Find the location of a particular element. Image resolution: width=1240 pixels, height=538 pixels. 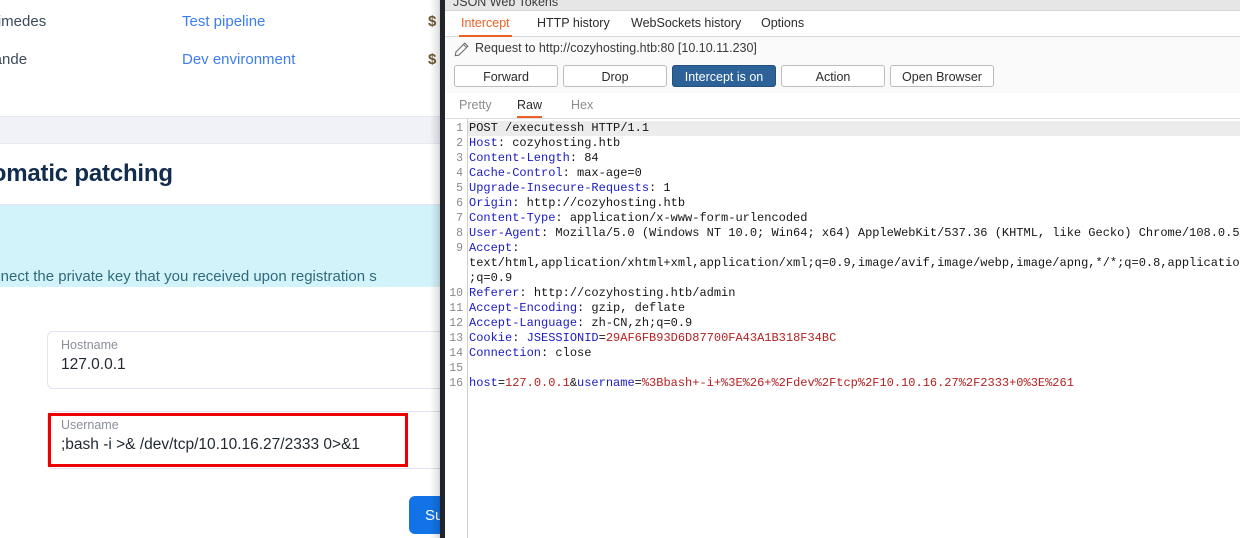

tab-hex: Hex is located at coordinates (582, 105).